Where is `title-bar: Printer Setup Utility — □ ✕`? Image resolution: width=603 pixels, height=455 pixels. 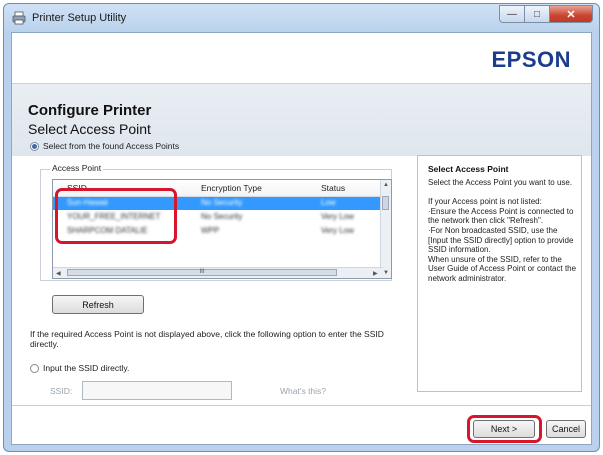
title-bar: Printer Setup Utility — □ ✕ is located at coordinates (301, 18).